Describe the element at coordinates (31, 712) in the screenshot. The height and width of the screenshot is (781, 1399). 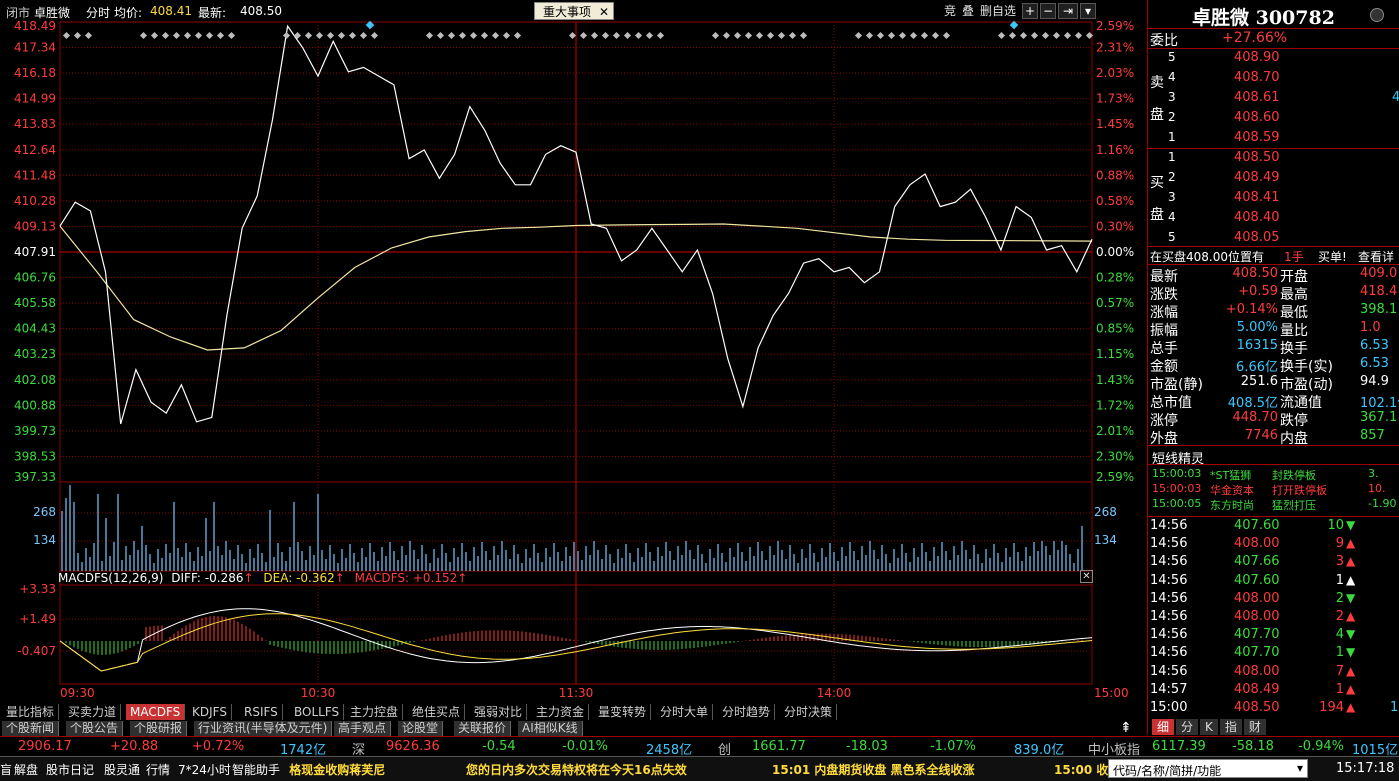
I see `indicator-tab: 量比指标` at that location.